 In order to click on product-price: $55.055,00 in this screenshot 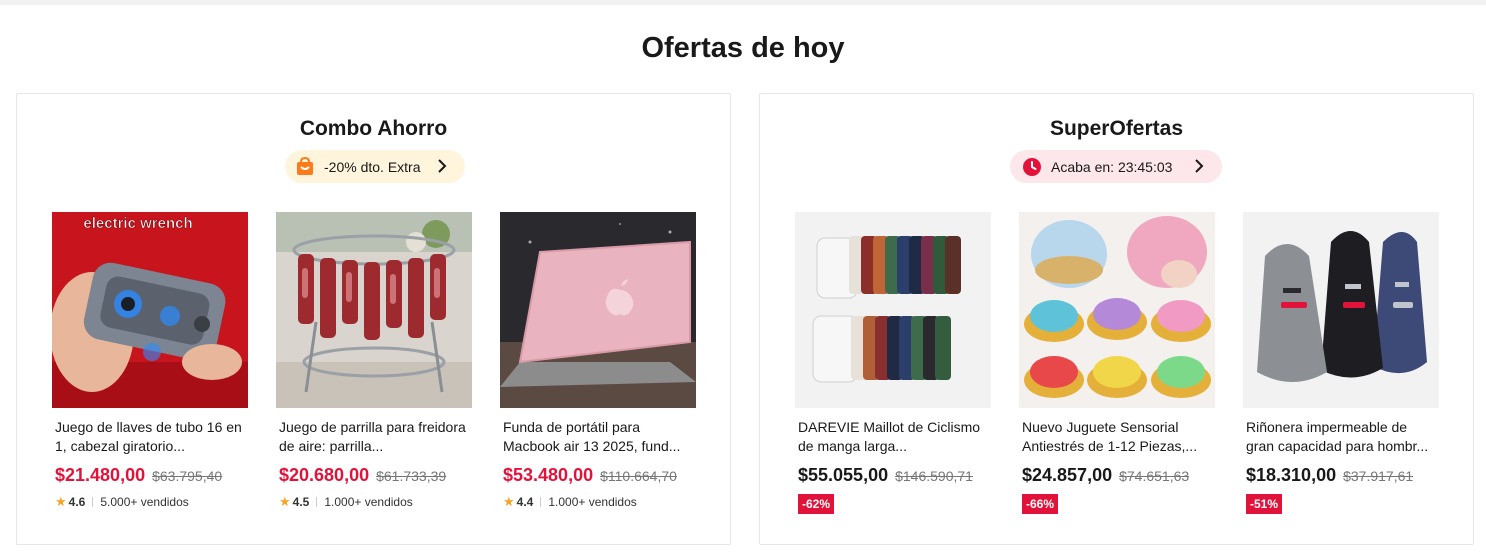, I will do `click(843, 475)`.